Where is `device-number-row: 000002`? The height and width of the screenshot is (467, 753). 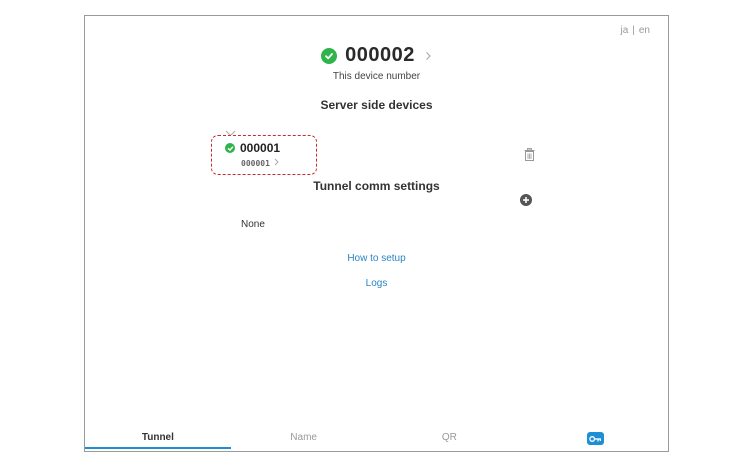
device-number-row: 000002 is located at coordinates (376, 55).